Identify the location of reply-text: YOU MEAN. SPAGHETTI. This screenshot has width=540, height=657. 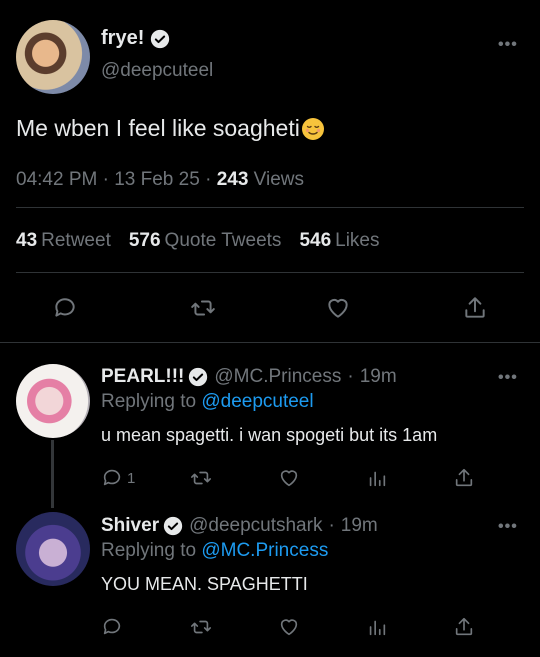
(204, 584).